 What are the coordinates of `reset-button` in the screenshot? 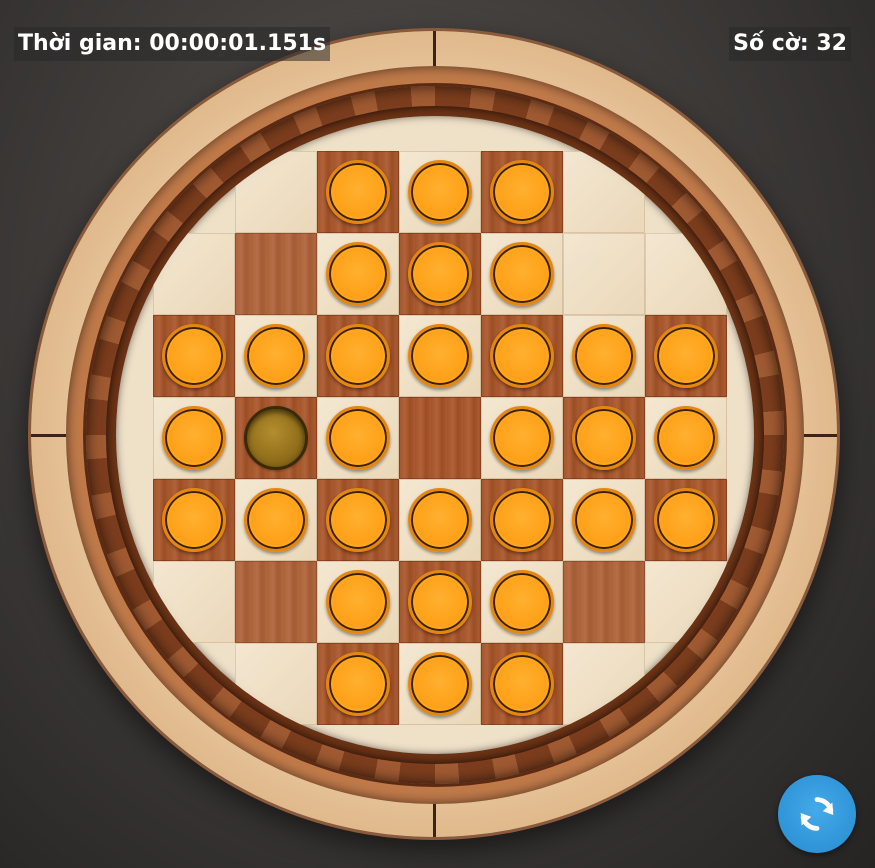 It's located at (817, 814).